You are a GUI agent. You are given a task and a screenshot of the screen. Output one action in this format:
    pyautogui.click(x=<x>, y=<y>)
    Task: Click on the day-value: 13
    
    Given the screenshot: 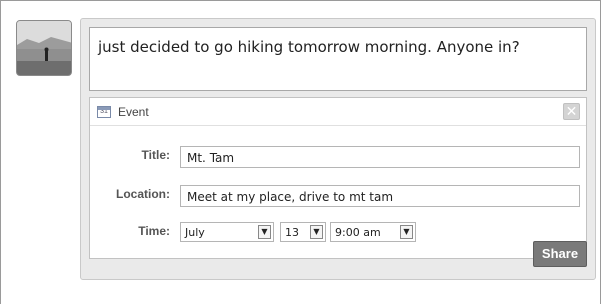 What is the action you would take?
    pyautogui.click(x=292, y=232)
    